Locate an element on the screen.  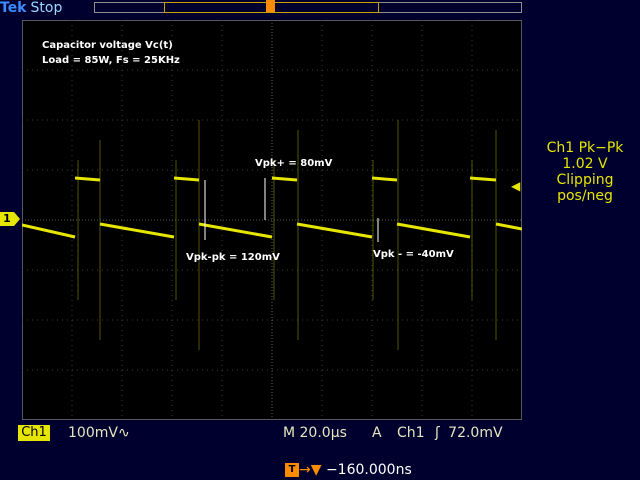
acquisition-mode: A is located at coordinates (377, 433).